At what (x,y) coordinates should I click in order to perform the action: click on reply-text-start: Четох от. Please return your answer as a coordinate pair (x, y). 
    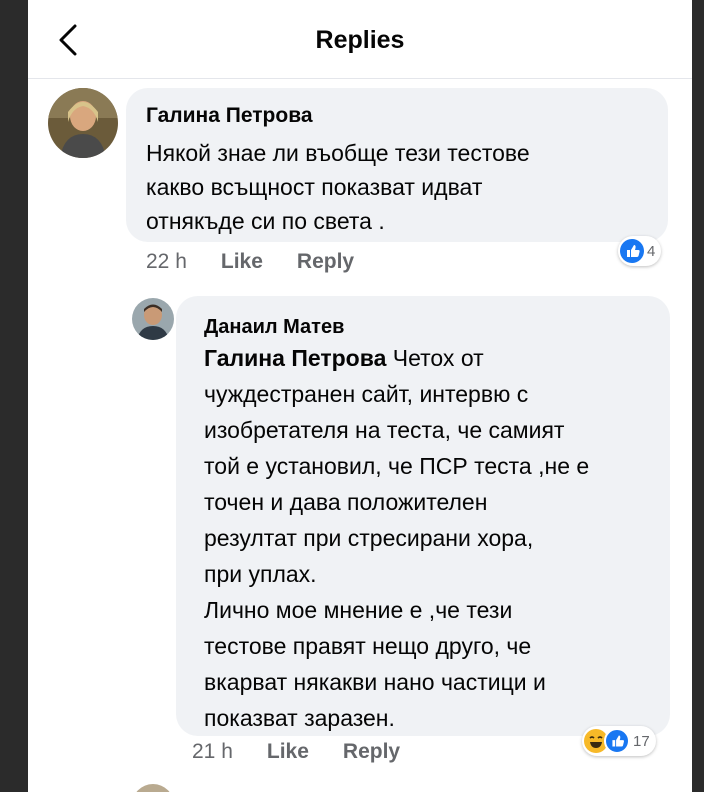
    Looking at the image, I should click on (438, 358).